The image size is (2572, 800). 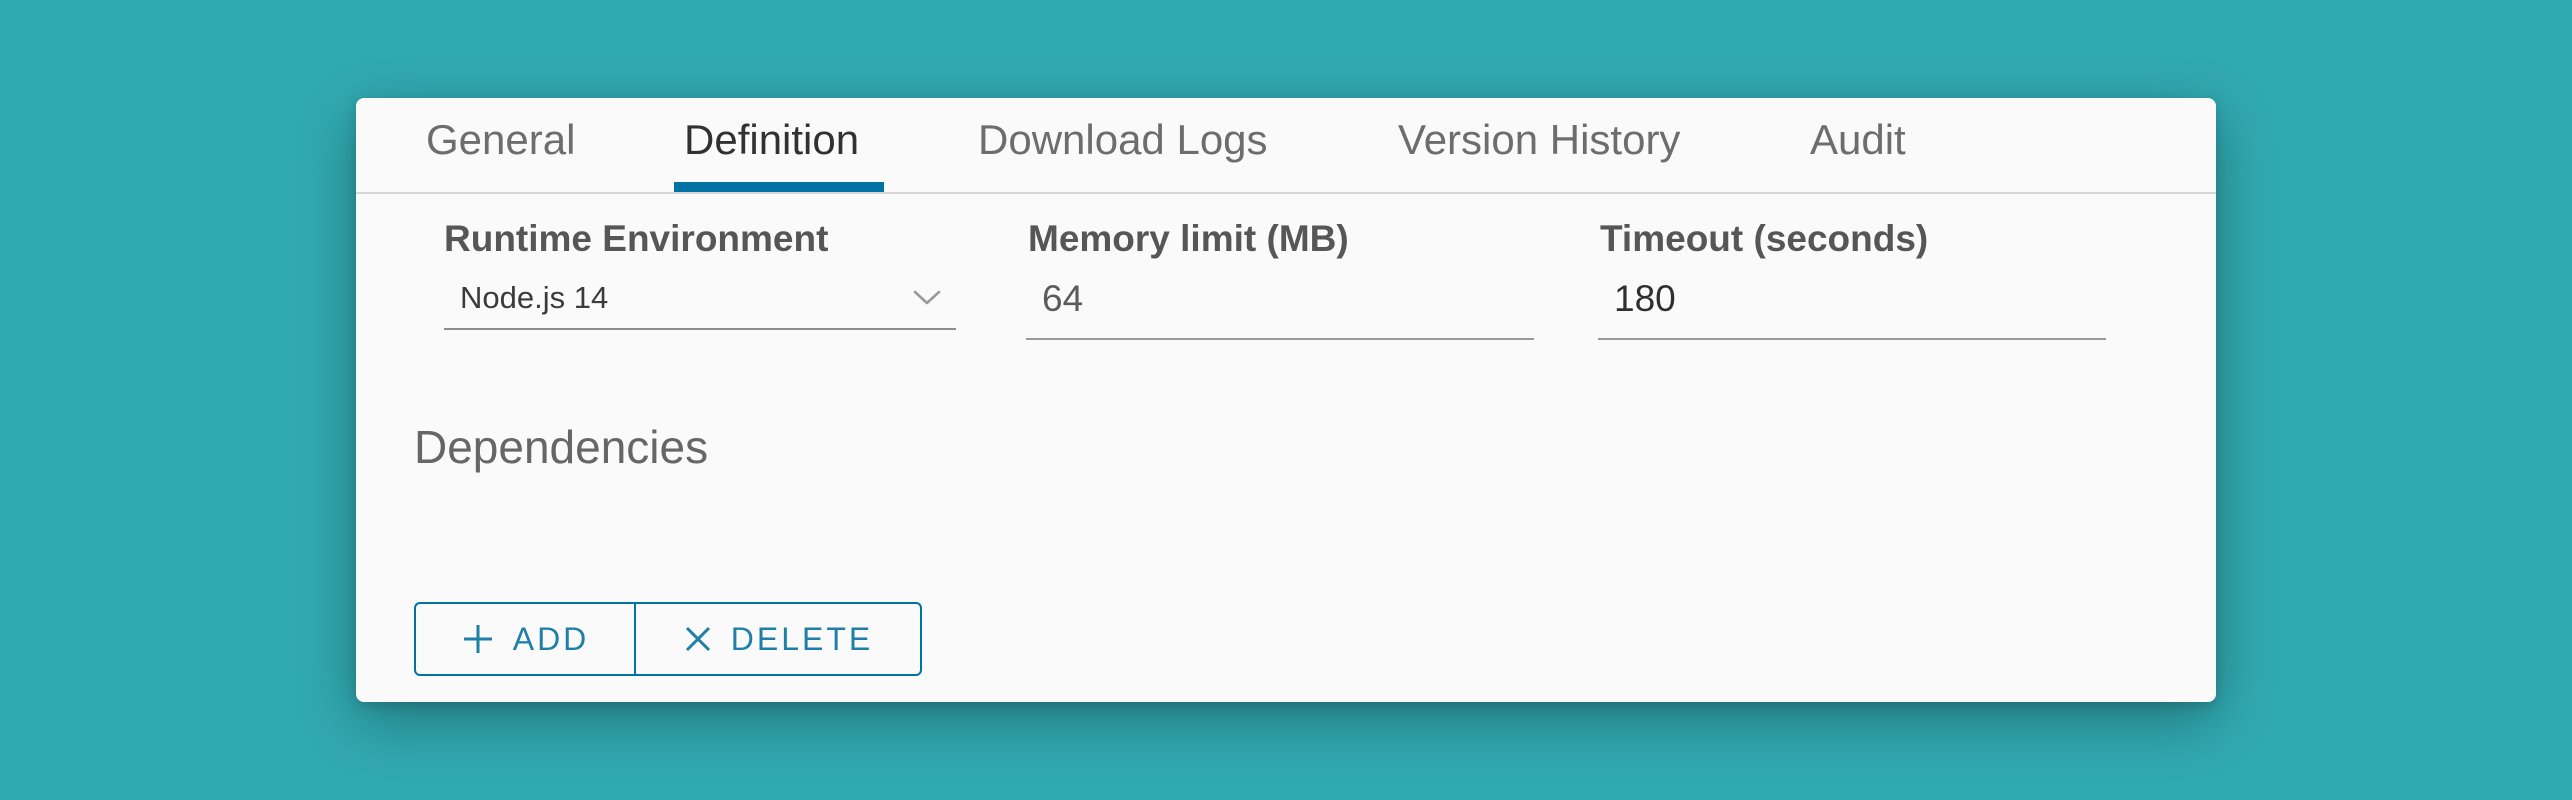 I want to click on runtime-environment-value: Node.js 14, so click(x=534, y=297).